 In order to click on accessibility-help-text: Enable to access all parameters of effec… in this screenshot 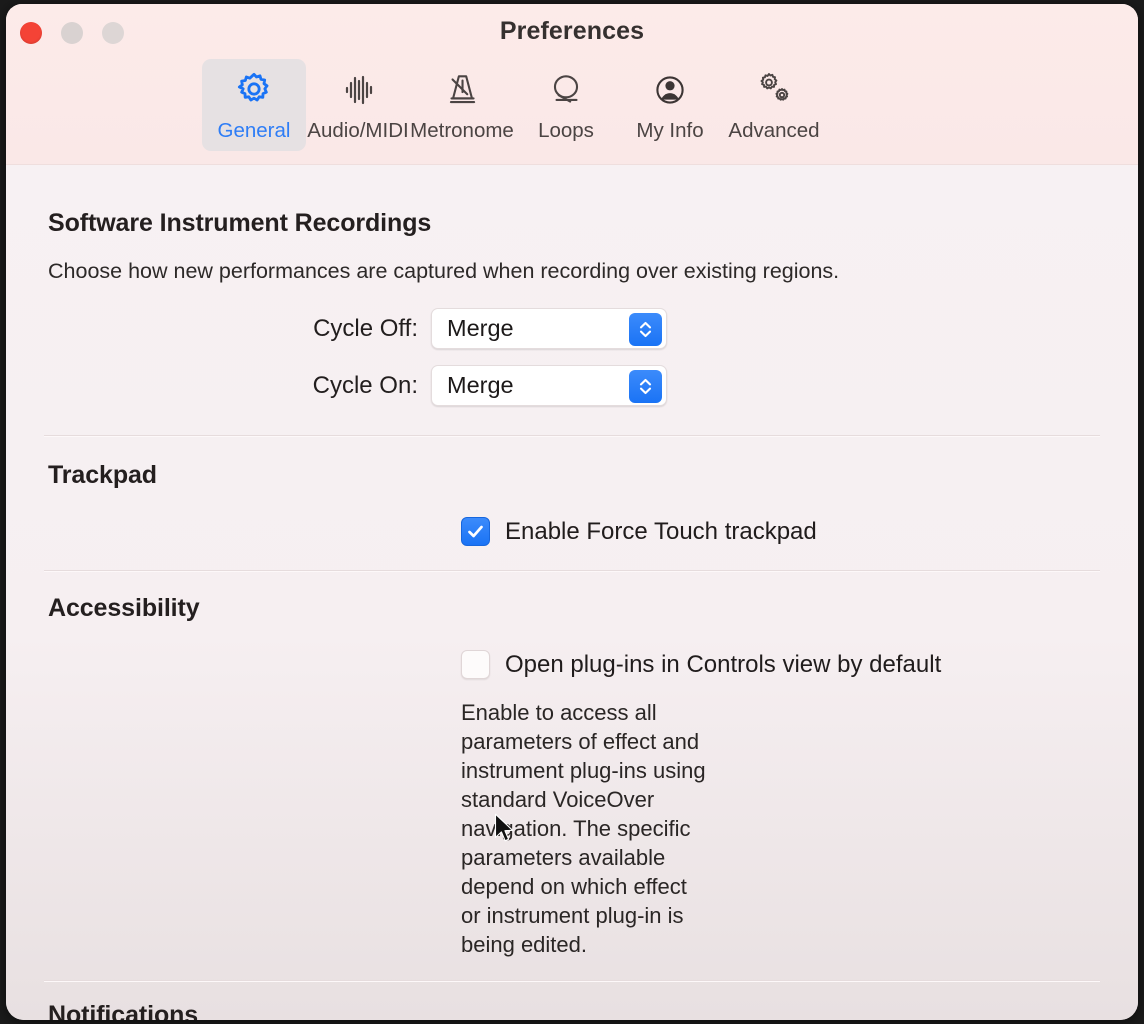, I will do `click(583, 828)`.